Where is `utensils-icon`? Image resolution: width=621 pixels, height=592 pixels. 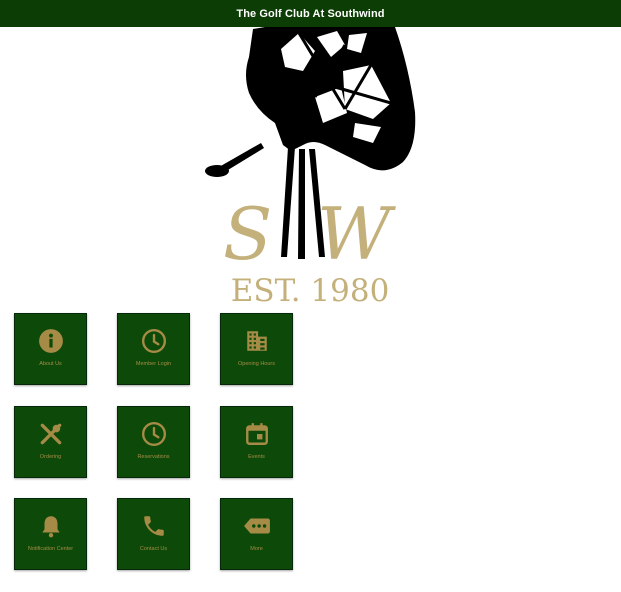 utensils-icon is located at coordinates (51, 434).